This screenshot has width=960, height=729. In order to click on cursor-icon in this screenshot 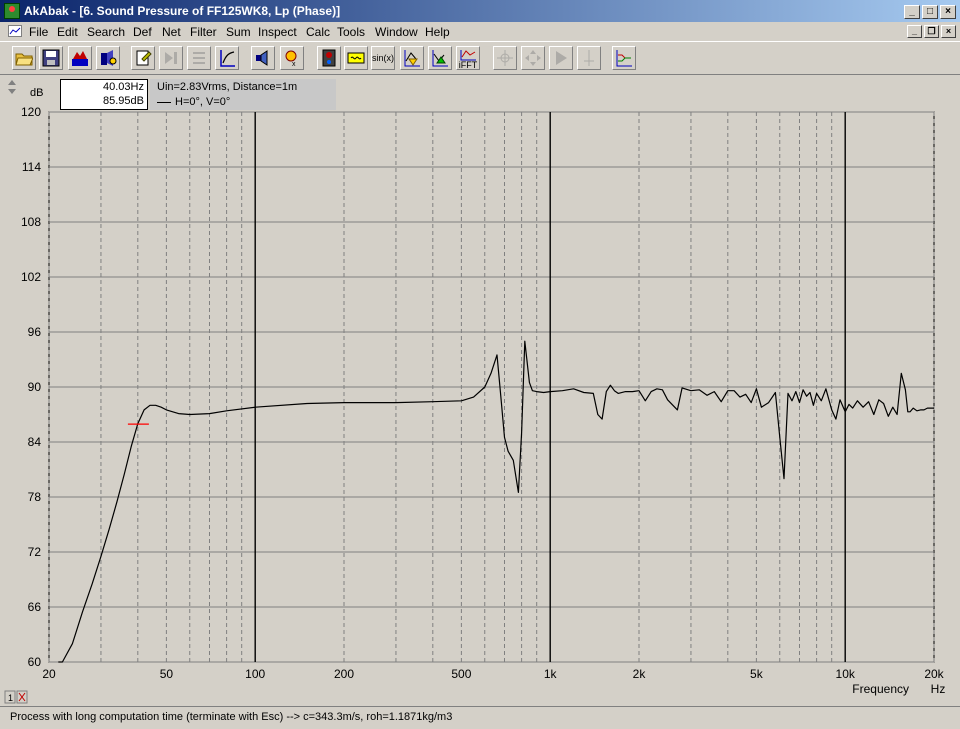, I will do `click(505, 58)`.